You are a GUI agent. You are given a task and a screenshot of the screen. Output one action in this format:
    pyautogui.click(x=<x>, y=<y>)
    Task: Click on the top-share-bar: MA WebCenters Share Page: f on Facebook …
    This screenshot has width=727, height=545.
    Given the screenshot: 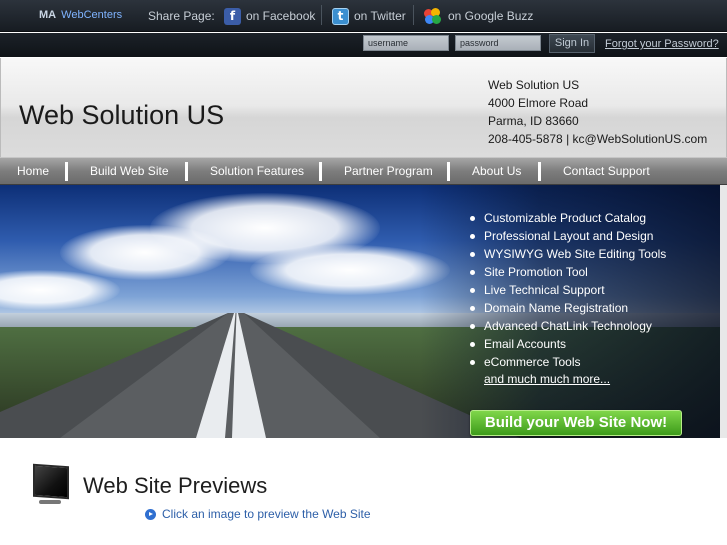 What is the action you would take?
    pyautogui.click(x=363, y=16)
    